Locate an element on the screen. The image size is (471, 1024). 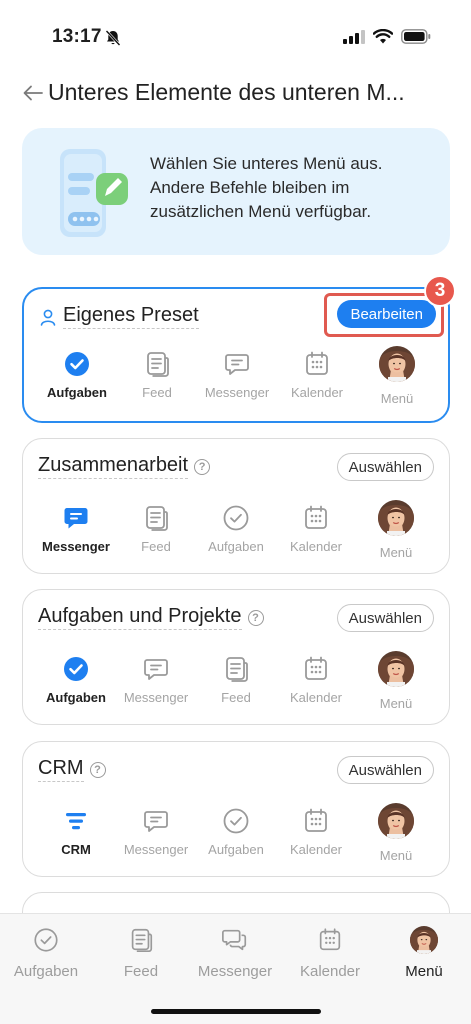
user-icon is located at coordinates (48, 317).